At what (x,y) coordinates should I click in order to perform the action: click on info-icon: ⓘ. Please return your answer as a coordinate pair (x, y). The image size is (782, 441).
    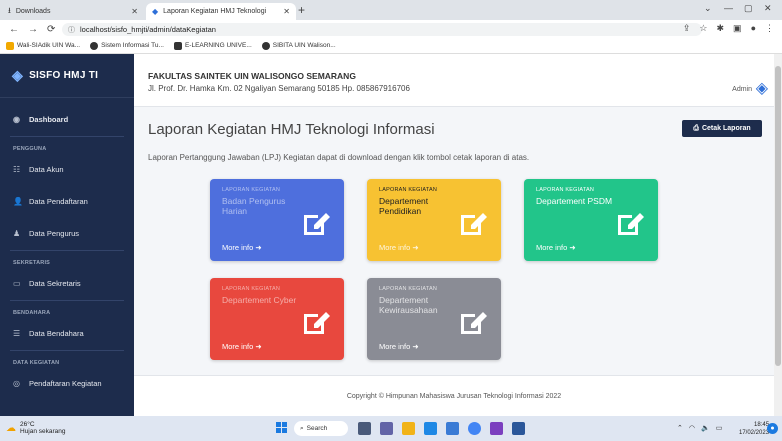
    Looking at the image, I should click on (71, 30).